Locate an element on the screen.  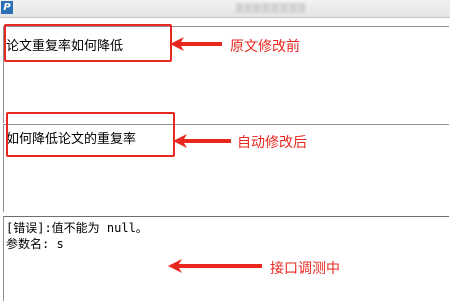
annotation-after: 自动修改后 is located at coordinates (272, 143).